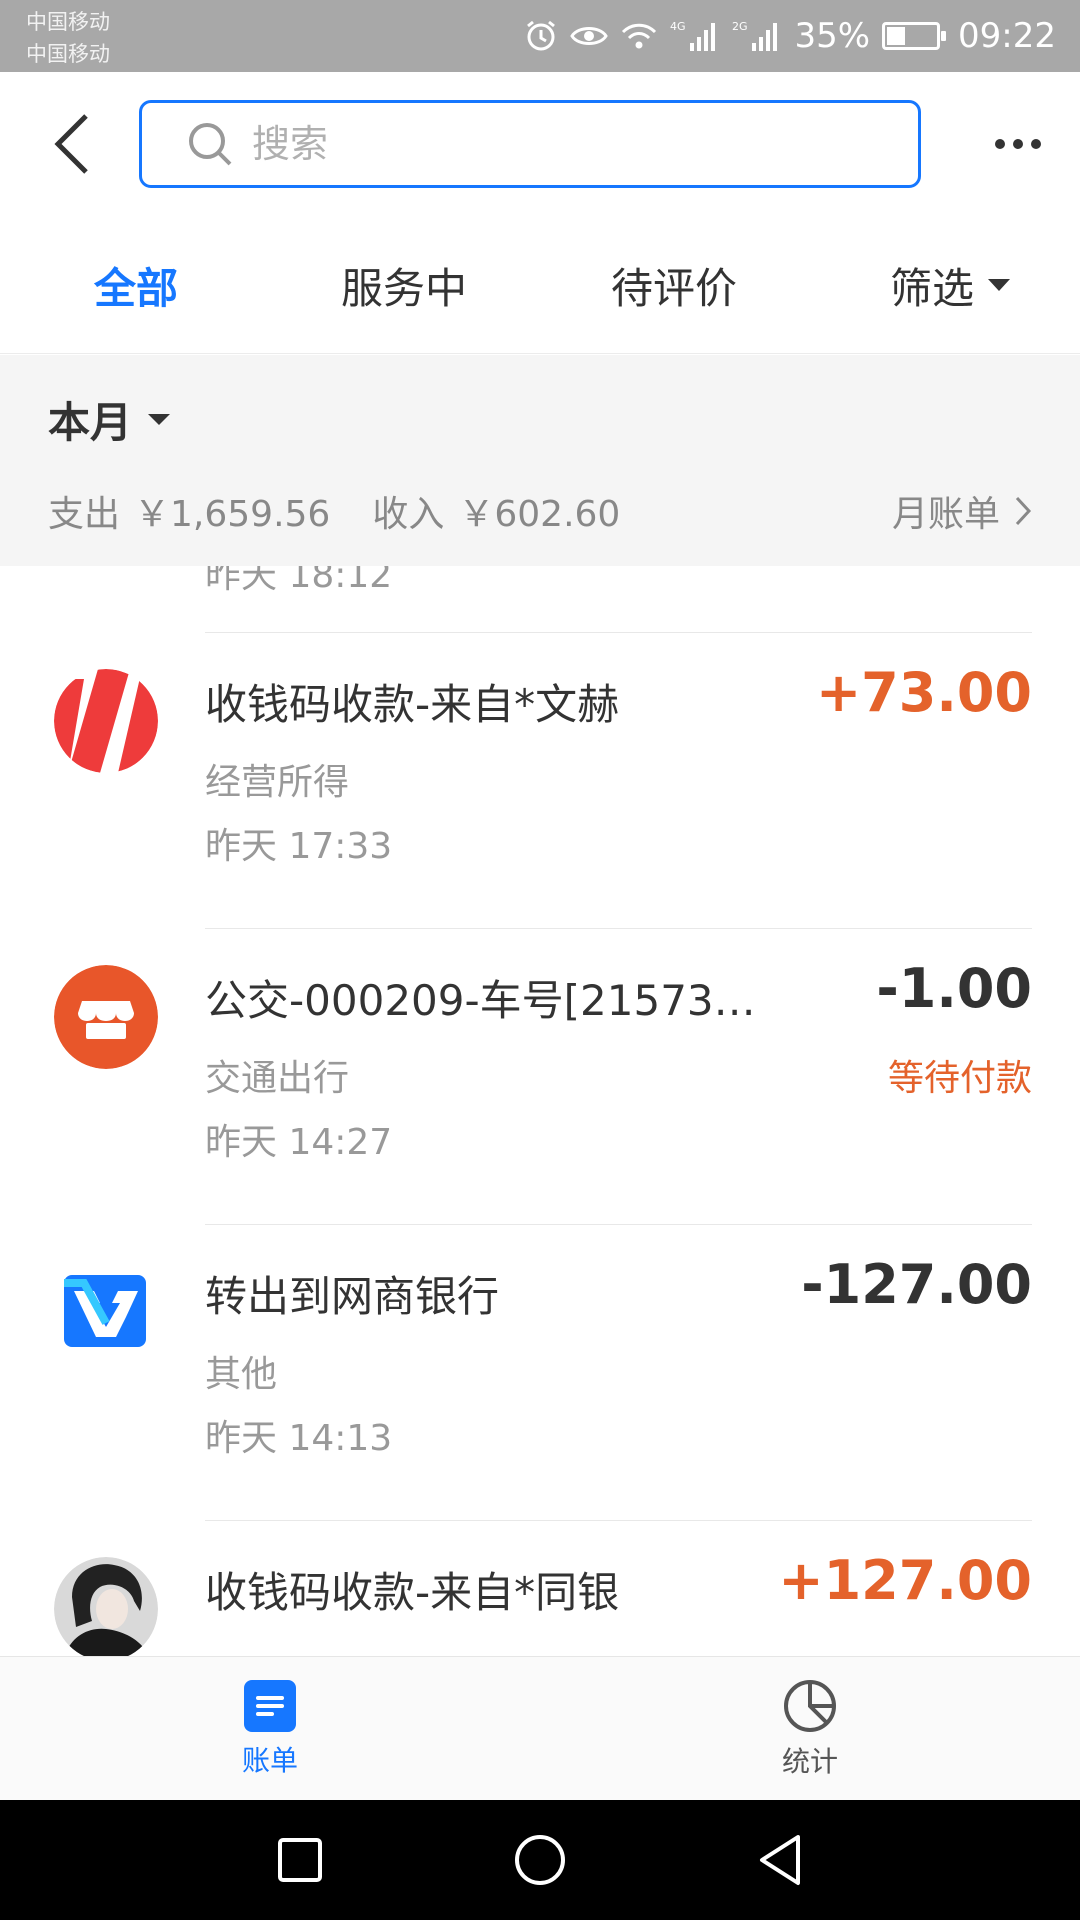  What do you see at coordinates (232, 514) in the screenshot?
I see `expense-amount: ￥1,659.56` at bounding box center [232, 514].